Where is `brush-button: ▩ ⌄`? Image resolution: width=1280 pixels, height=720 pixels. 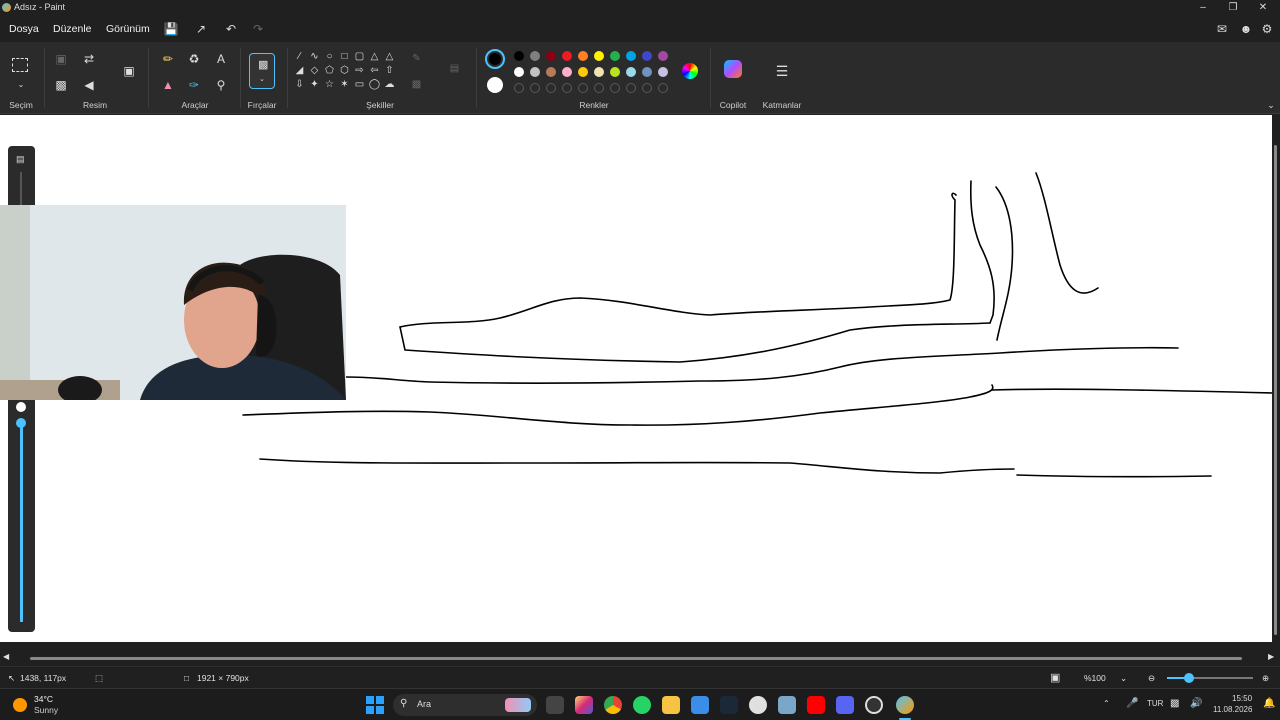
brush-button: ▩ ⌄ is located at coordinates (262, 71).